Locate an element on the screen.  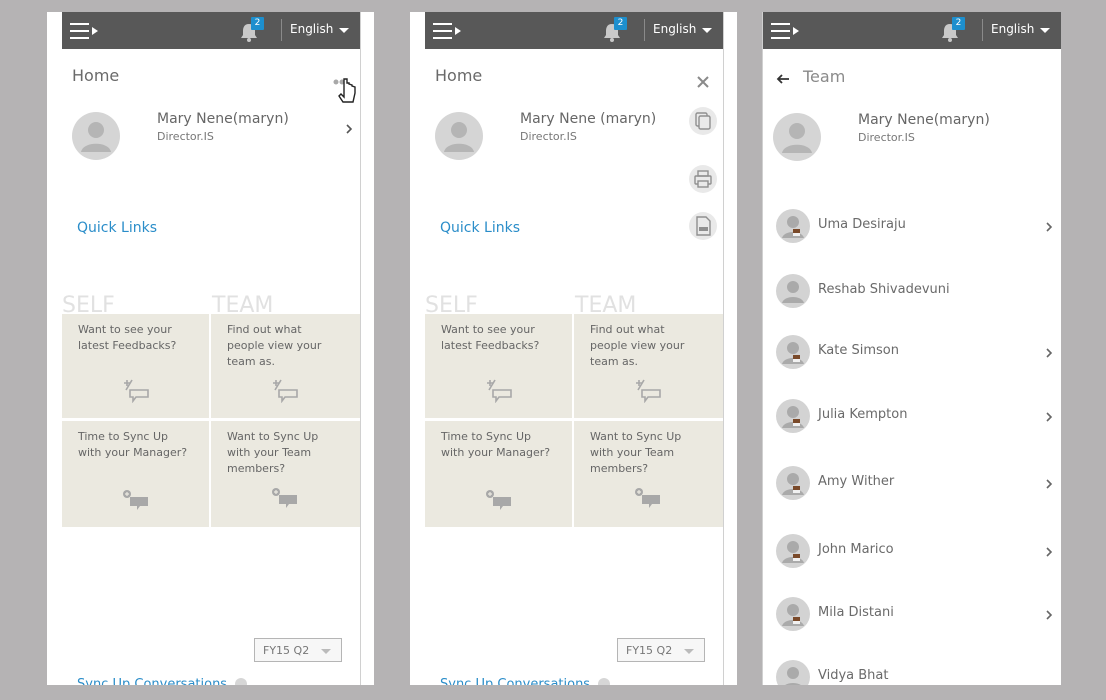
team-member-row: Mila Distani is located at coordinates (912, 615).